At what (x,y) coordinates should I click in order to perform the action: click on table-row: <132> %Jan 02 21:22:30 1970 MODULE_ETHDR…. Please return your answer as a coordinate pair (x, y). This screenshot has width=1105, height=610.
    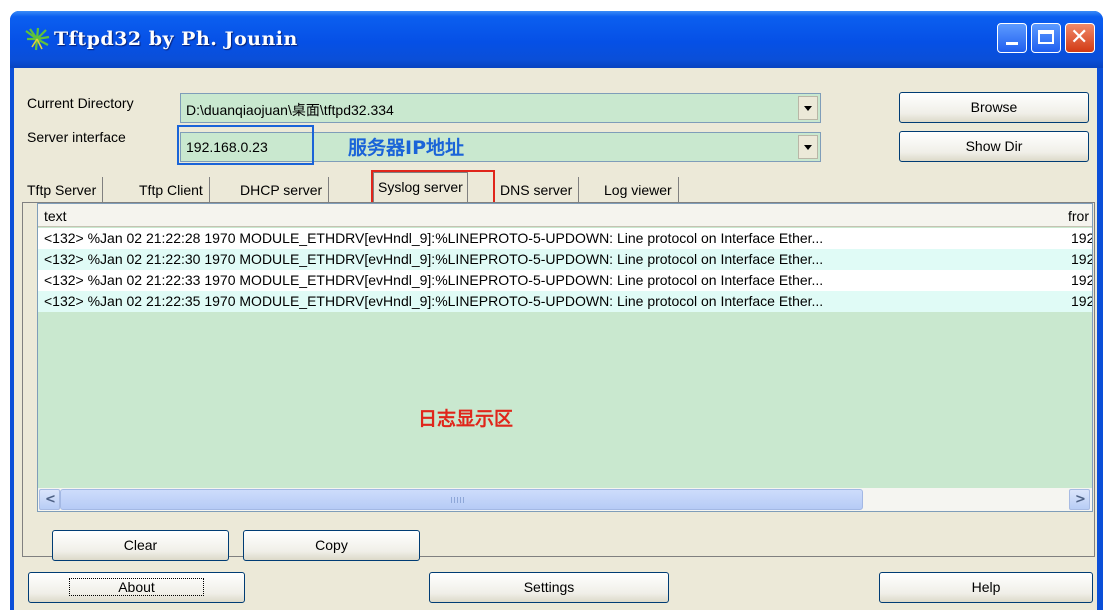
    Looking at the image, I should click on (565, 259).